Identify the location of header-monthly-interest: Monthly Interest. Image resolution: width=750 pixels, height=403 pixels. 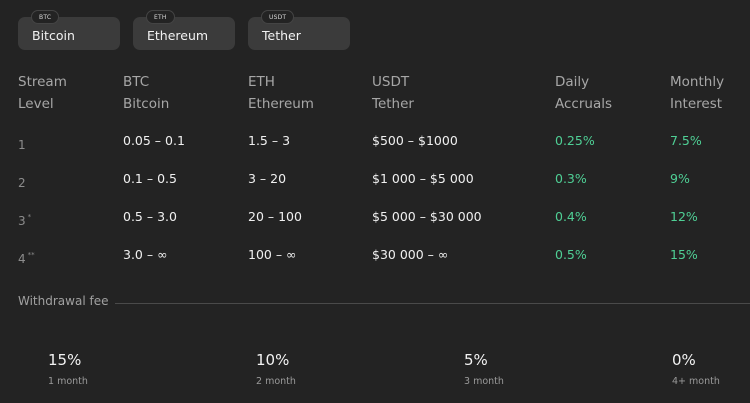
(697, 93).